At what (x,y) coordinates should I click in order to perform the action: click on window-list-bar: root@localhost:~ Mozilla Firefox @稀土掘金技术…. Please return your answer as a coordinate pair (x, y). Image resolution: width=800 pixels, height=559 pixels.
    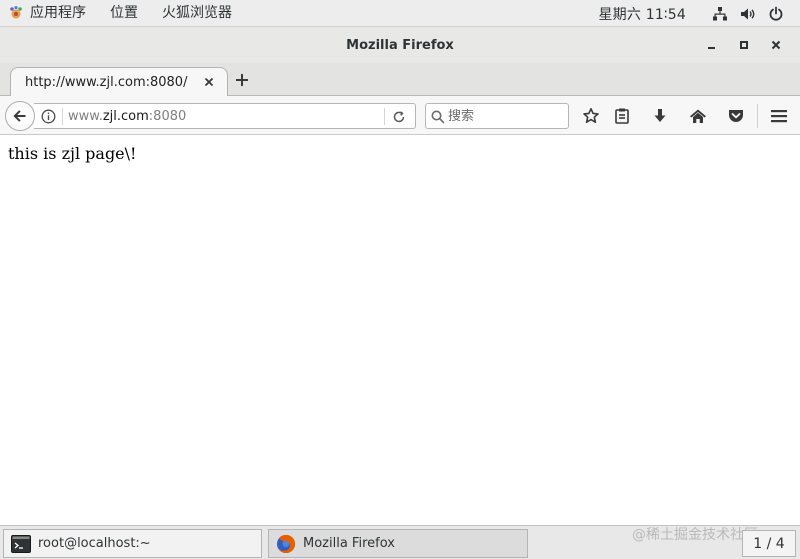
    Looking at the image, I should click on (400, 542).